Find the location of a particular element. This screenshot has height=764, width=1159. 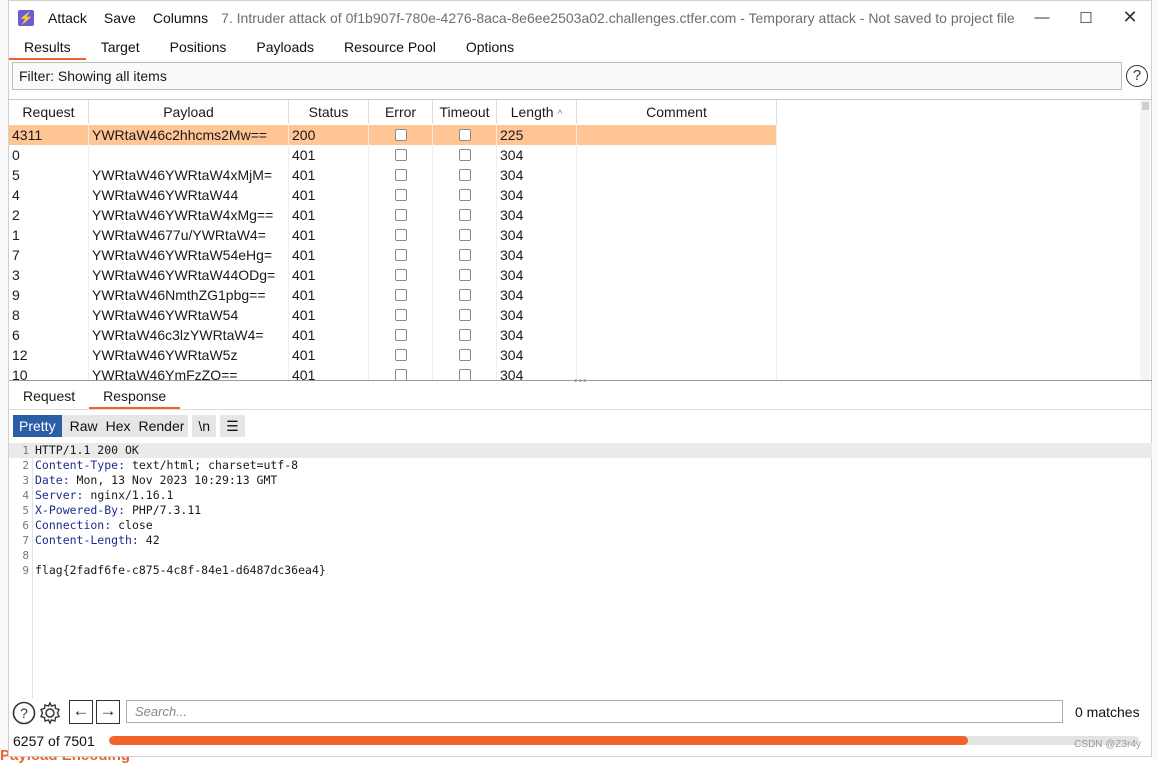

tab-request: Request is located at coordinates (49, 396).